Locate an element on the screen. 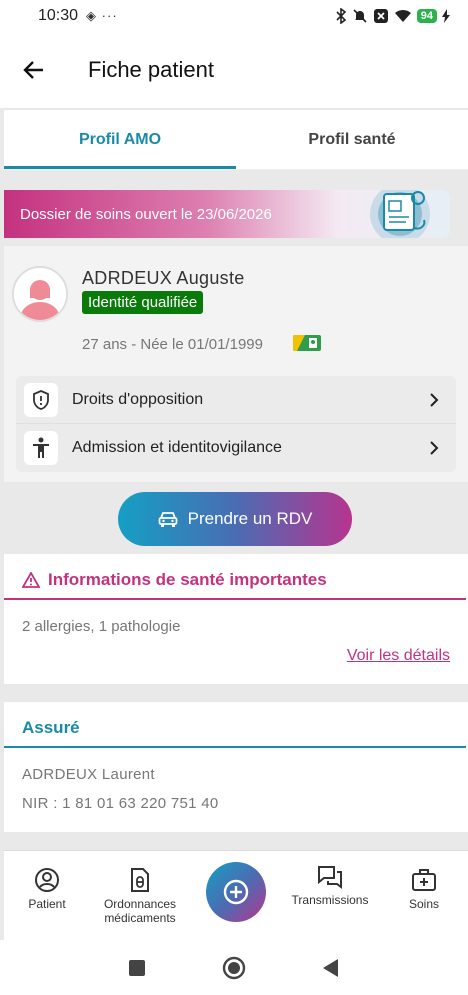 This screenshot has width=468, height=995. patient-silhouette-icon is located at coordinates (40, 294).